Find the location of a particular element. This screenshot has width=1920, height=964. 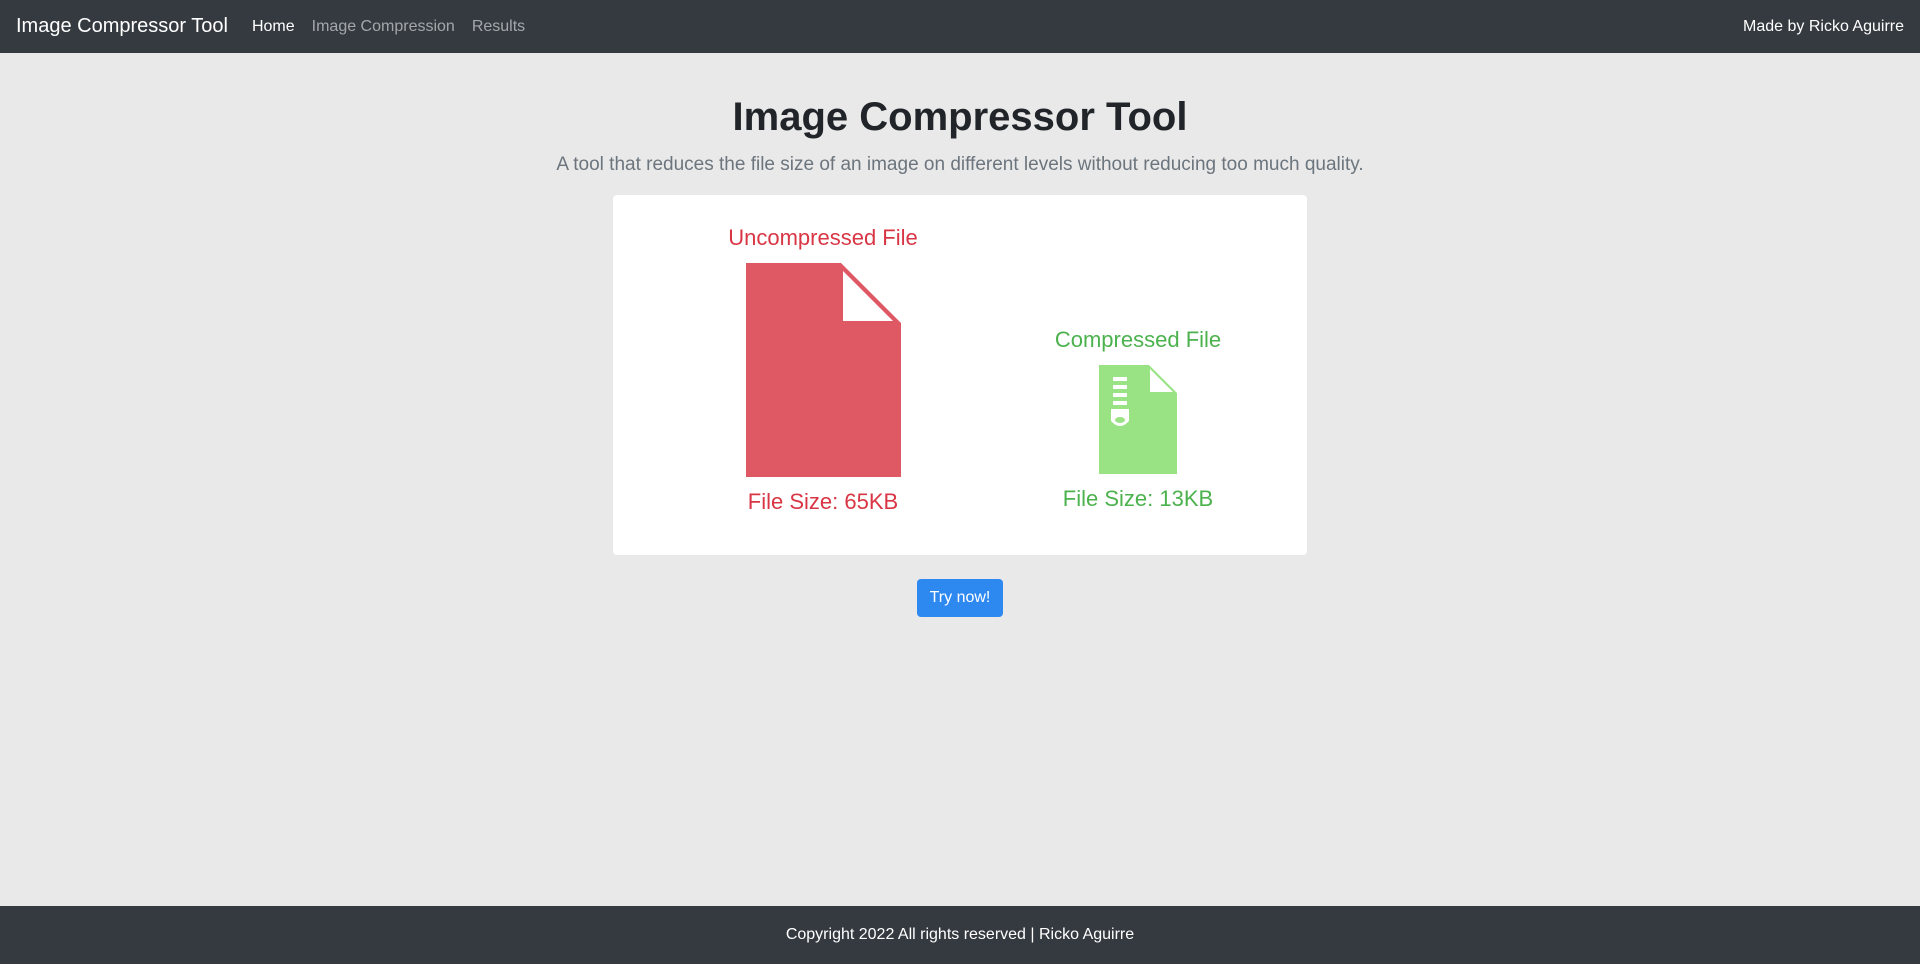

navbar-brand: Image Compressor Tool is located at coordinates (122, 26).